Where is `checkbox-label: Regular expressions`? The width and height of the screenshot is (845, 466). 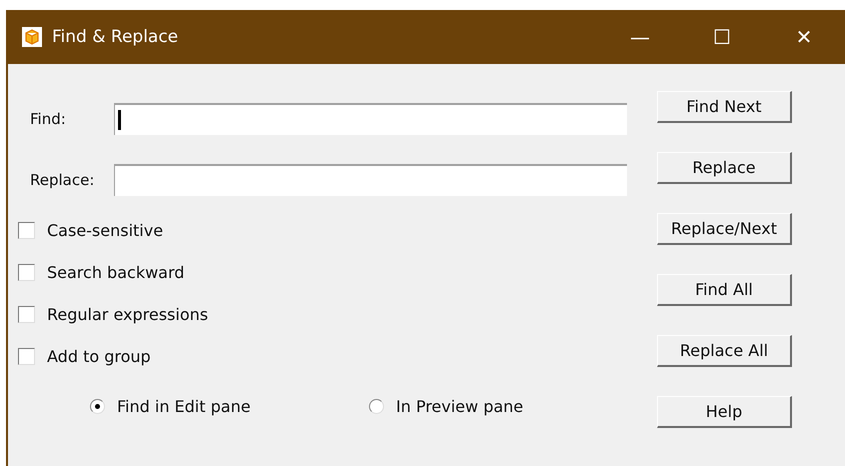
checkbox-label: Regular expressions is located at coordinates (127, 314).